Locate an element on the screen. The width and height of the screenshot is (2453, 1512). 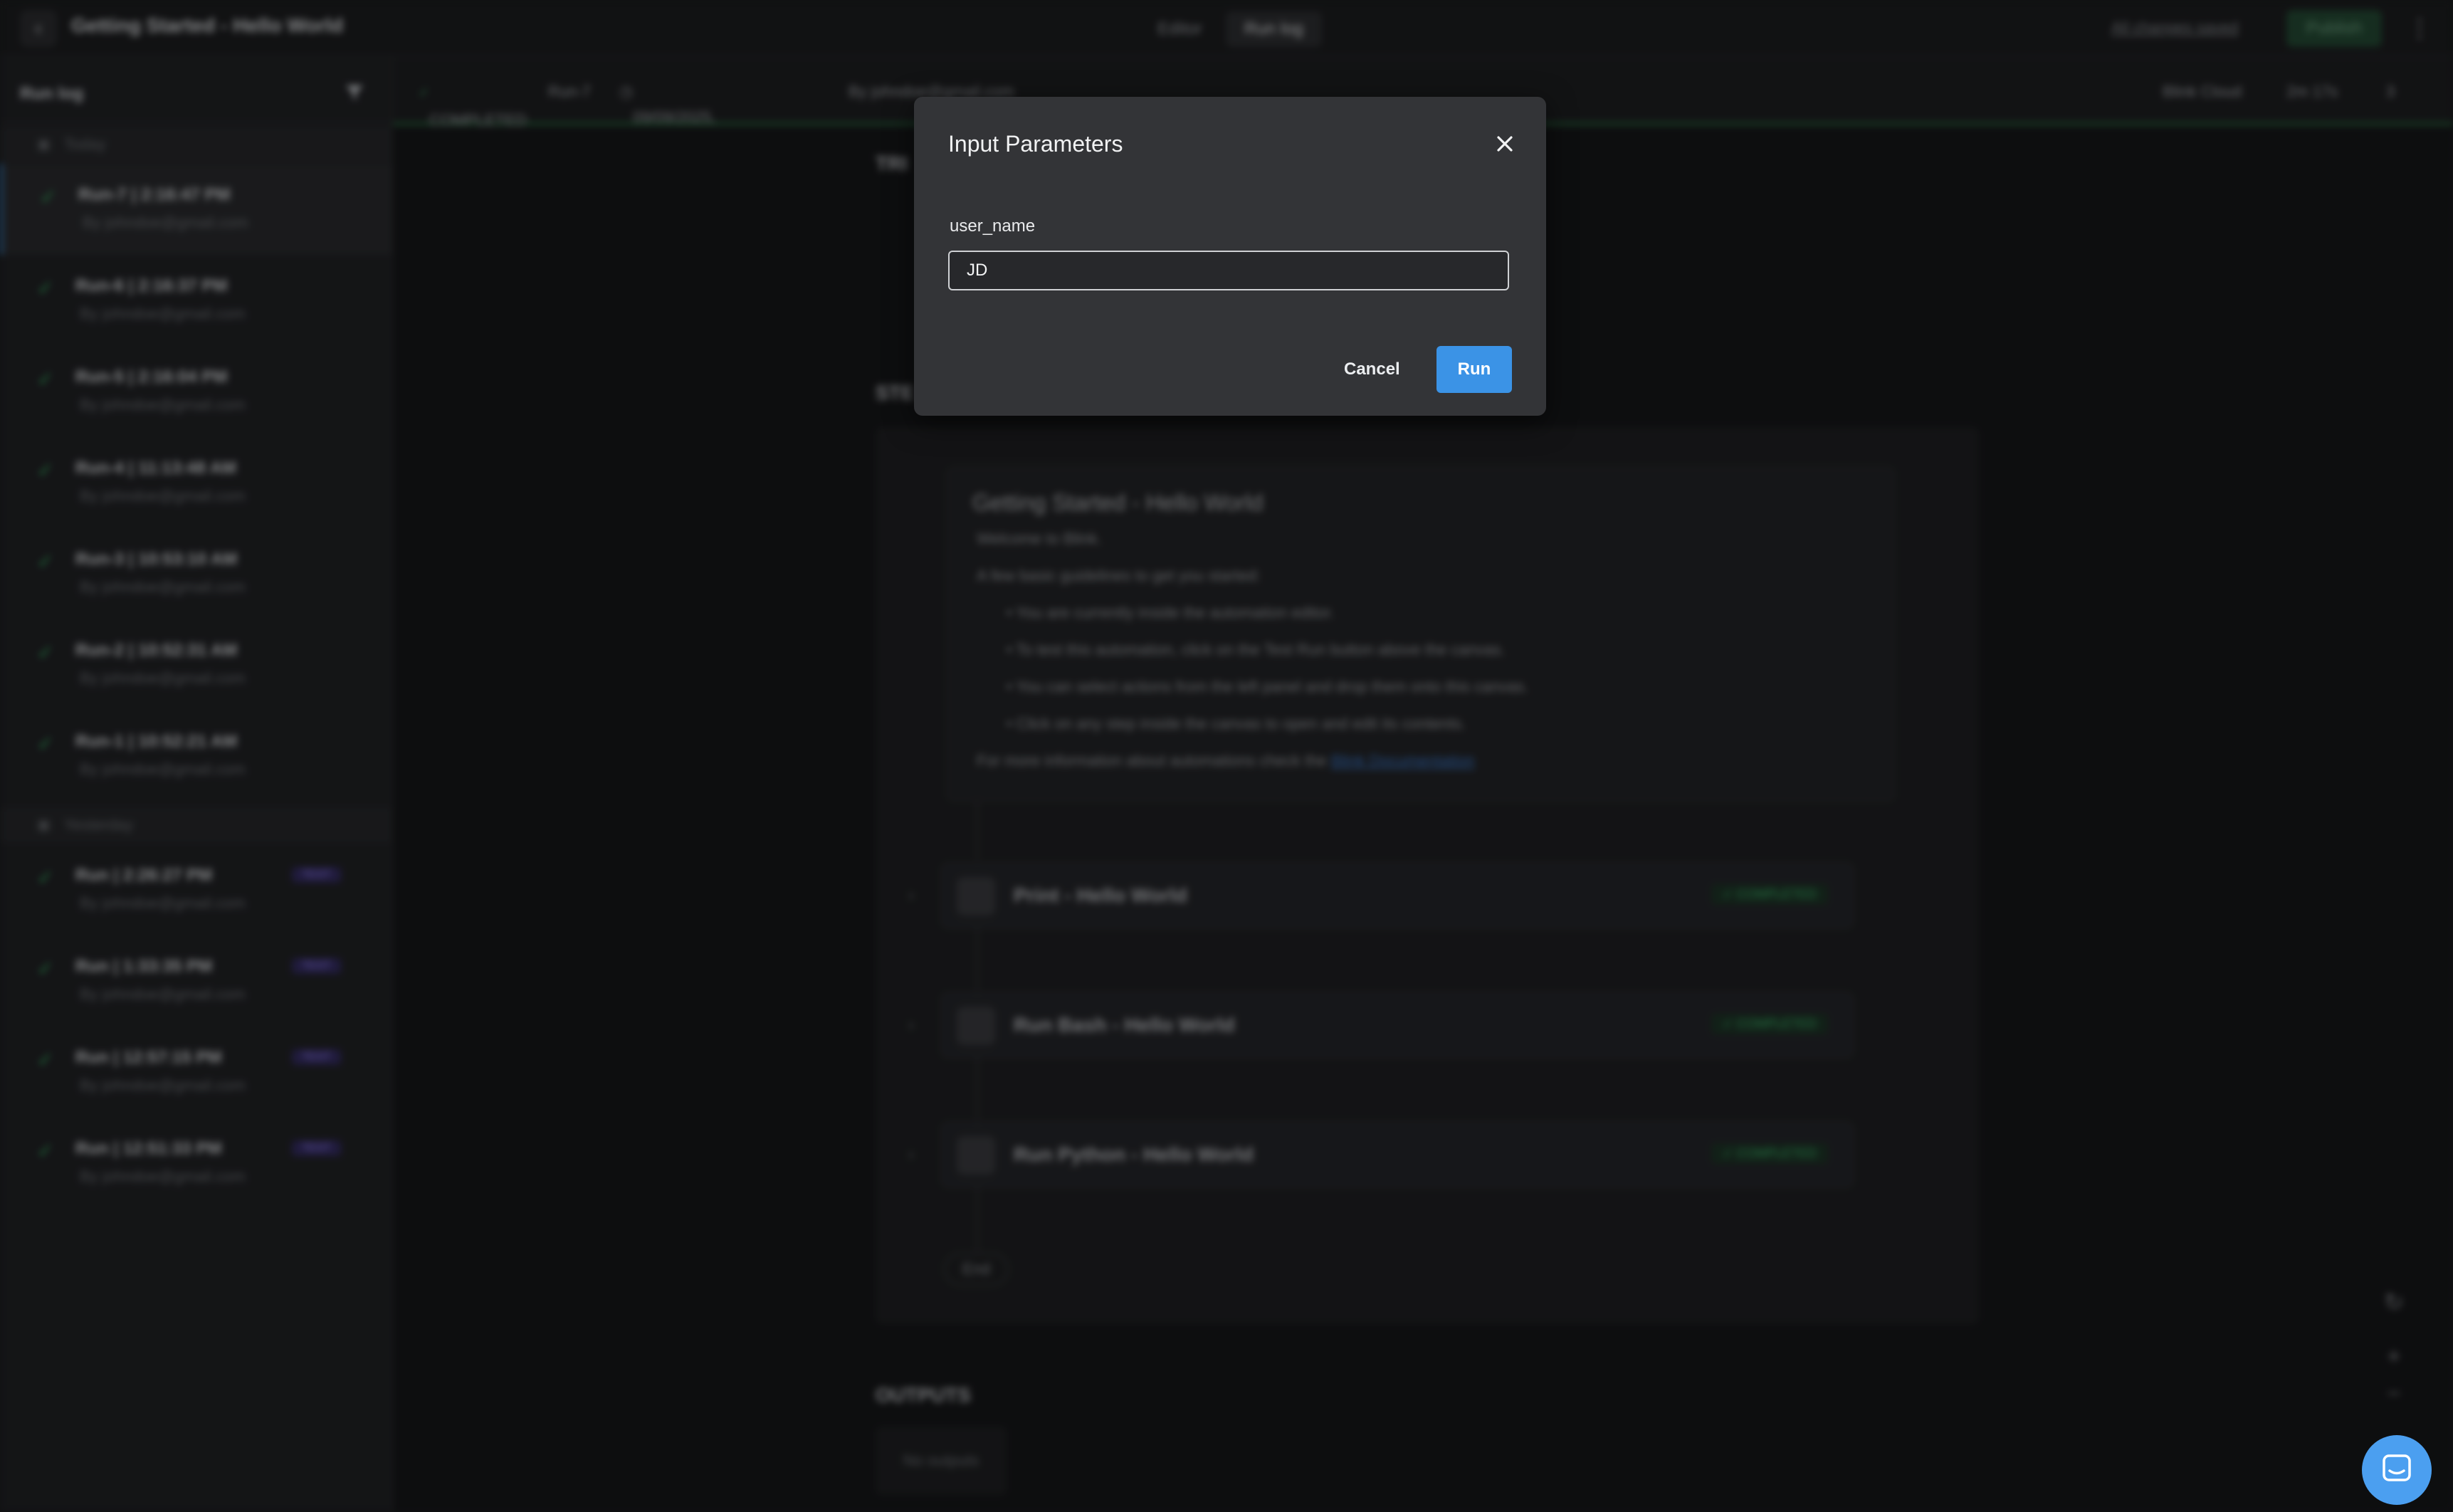
cancel-button: Cancel is located at coordinates (1372, 369).